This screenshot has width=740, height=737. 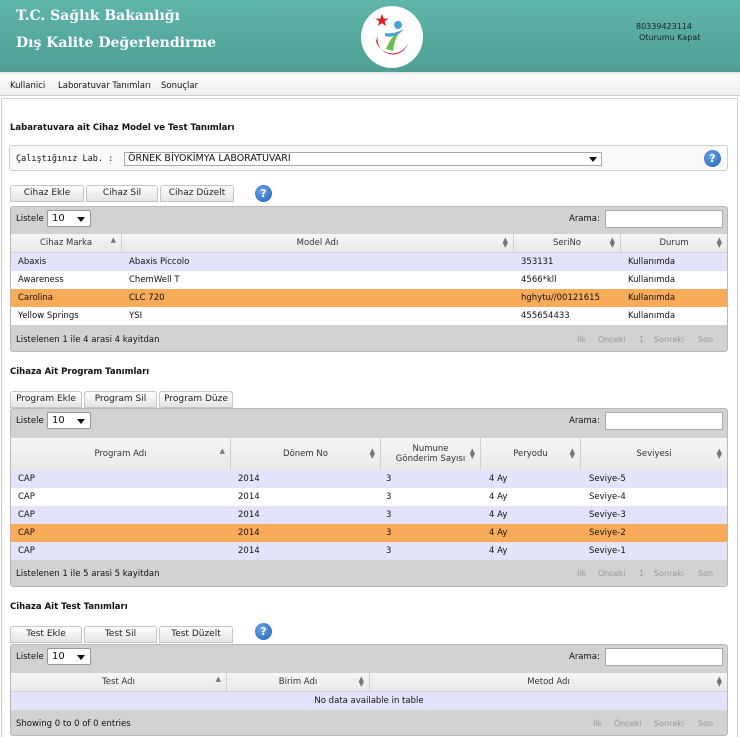 I want to click on delete-test-button: Test Sil, so click(x=120, y=634).